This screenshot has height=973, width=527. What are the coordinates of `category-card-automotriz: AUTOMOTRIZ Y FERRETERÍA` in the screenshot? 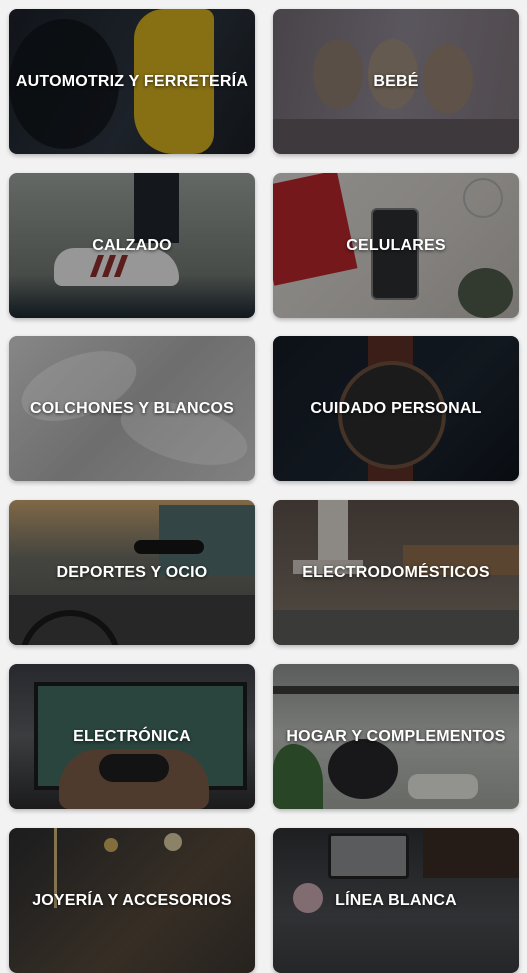 It's located at (132, 81).